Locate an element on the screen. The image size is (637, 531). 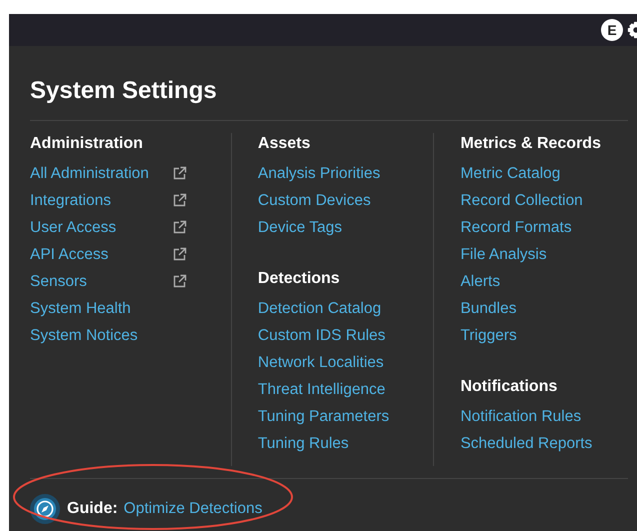
section-heading: Assets is located at coordinates (285, 144).